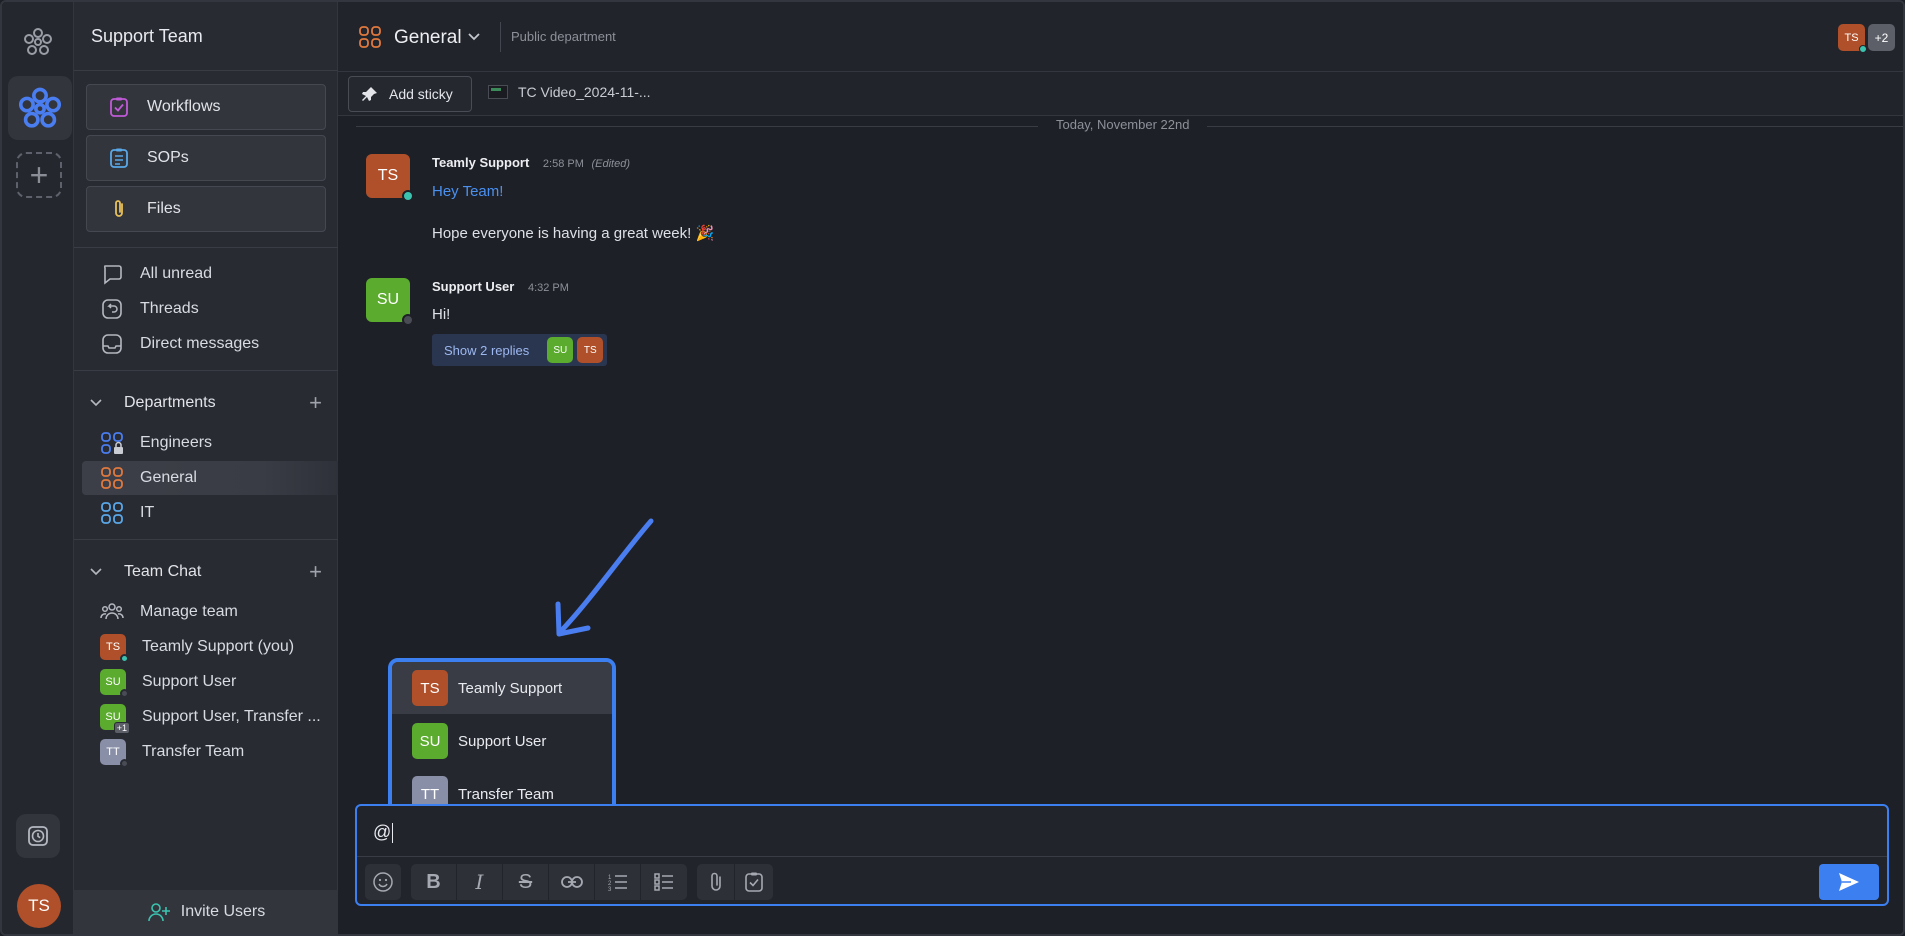 Image resolution: width=1905 pixels, height=936 pixels. I want to click on department-label: General, so click(168, 477).